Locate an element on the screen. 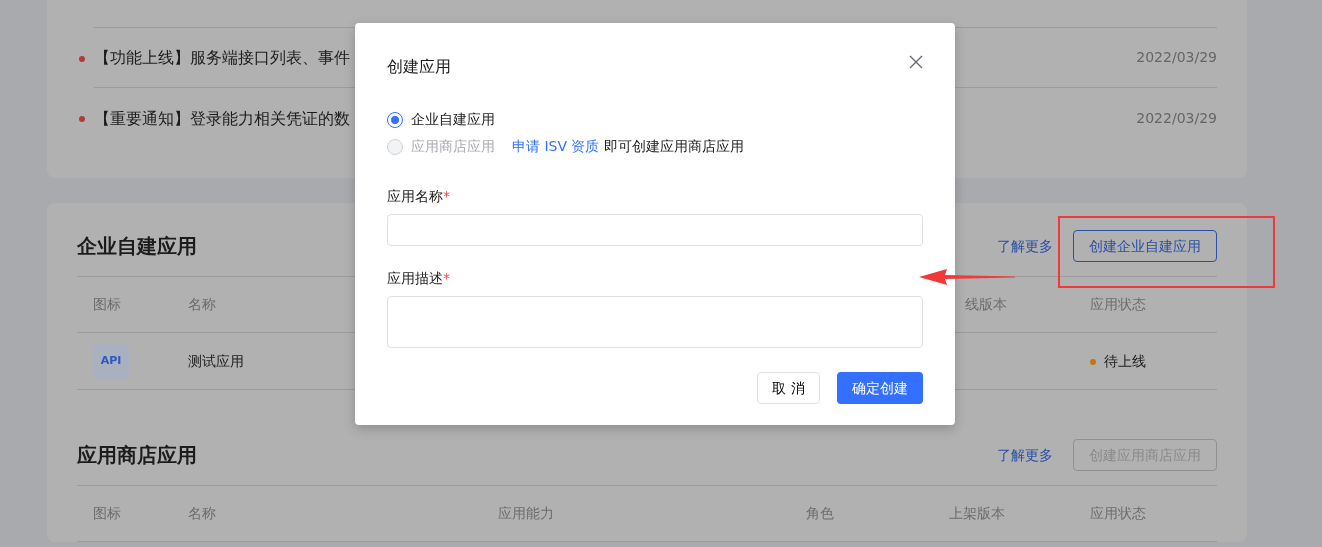  arrow-icon is located at coordinates (967, 277).